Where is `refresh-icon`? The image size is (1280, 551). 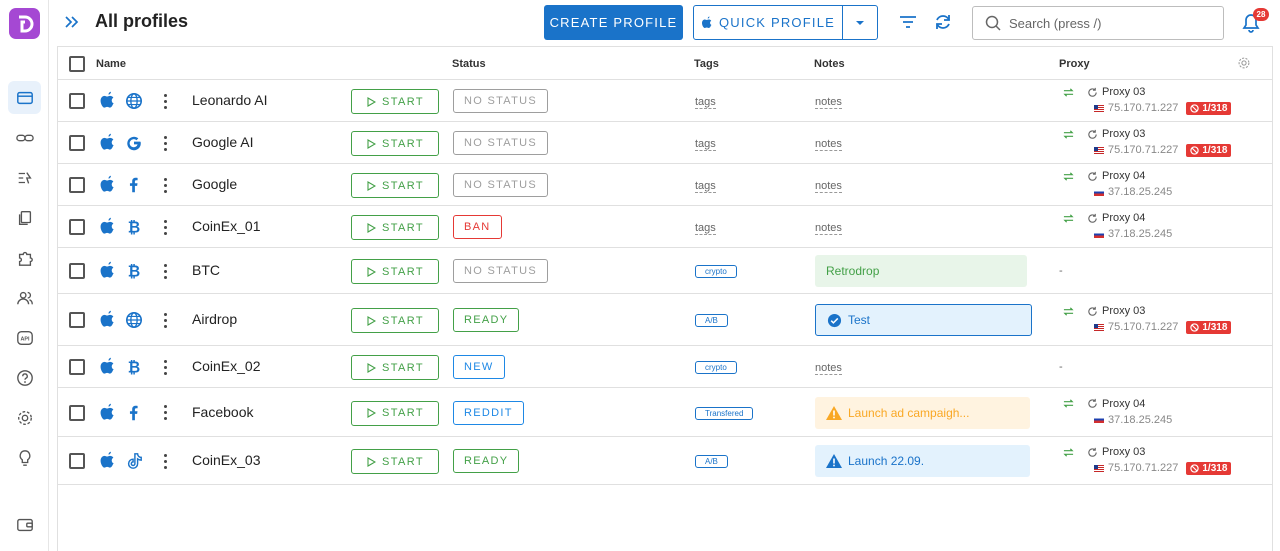
refresh-icon is located at coordinates (943, 22).